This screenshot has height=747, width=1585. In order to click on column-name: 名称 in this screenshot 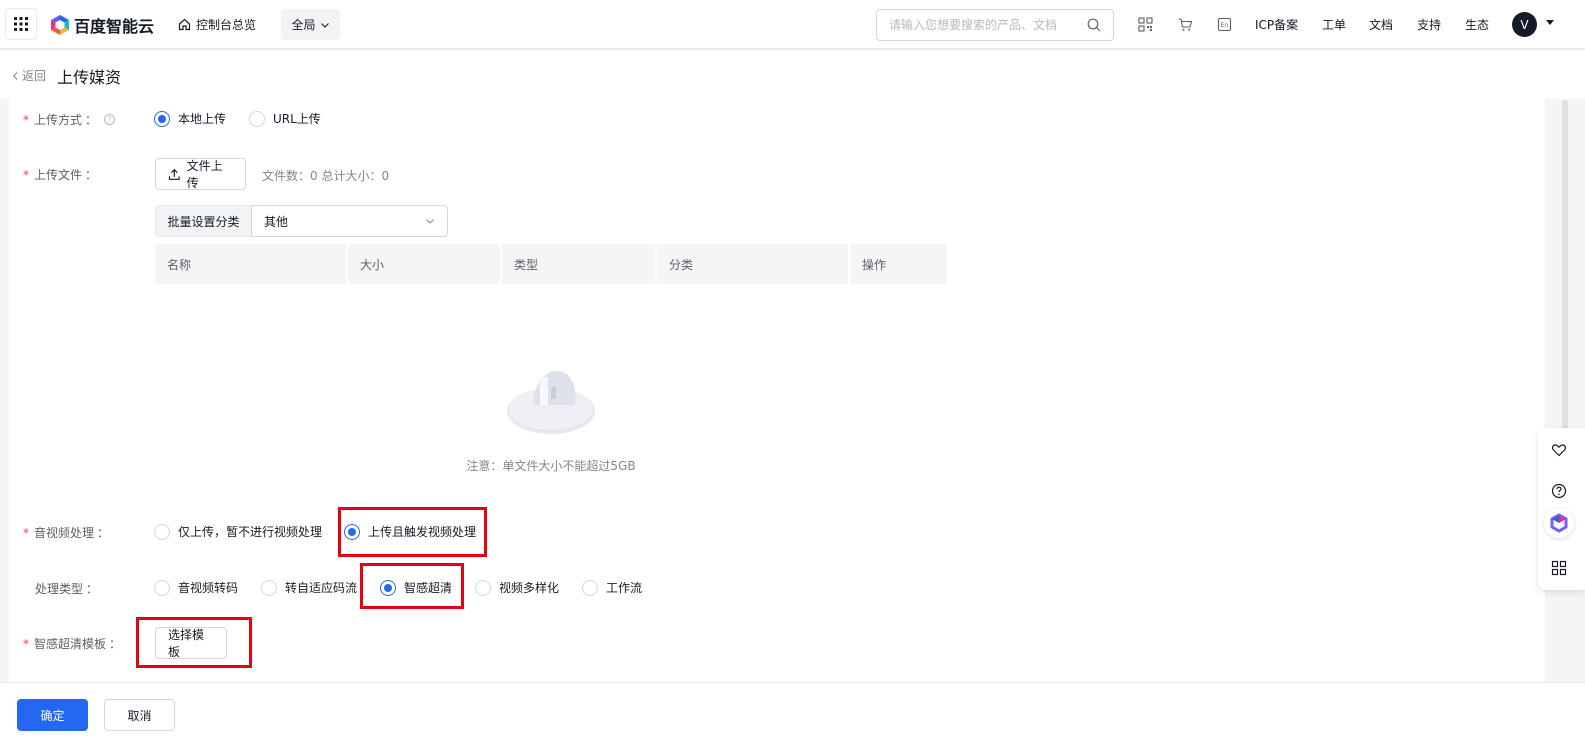, I will do `click(251, 264)`.